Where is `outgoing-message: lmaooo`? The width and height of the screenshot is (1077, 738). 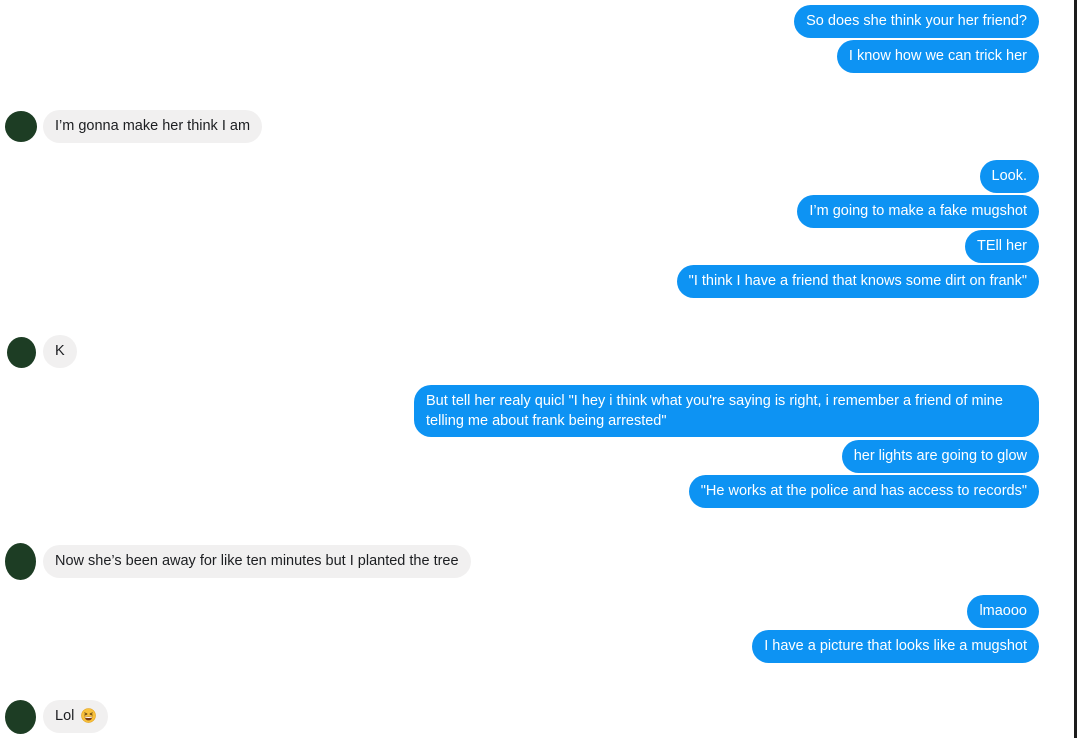 outgoing-message: lmaooo is located at coordinates (1003, 611).